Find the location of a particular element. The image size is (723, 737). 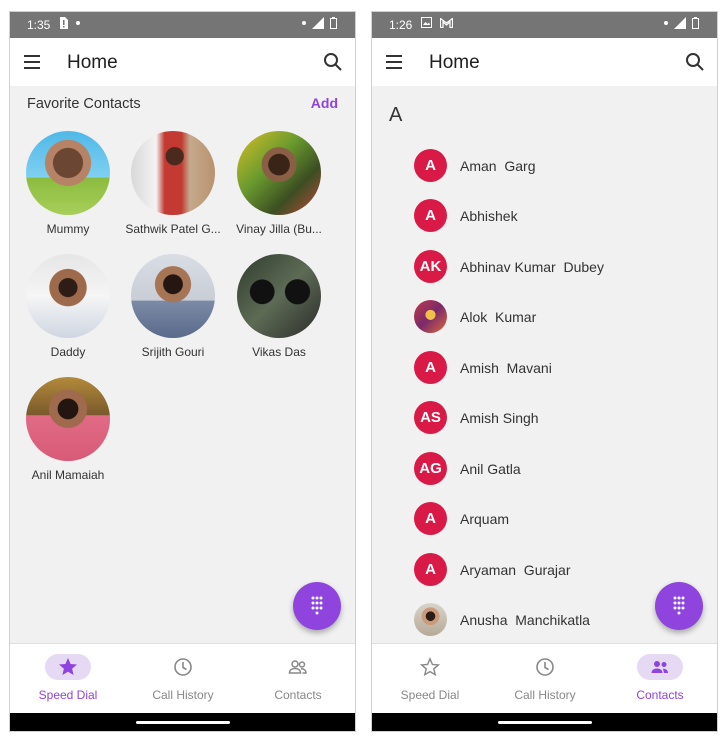

list-item: AK Abhinav Kumar Dubey is located at coordinates (544, 275).